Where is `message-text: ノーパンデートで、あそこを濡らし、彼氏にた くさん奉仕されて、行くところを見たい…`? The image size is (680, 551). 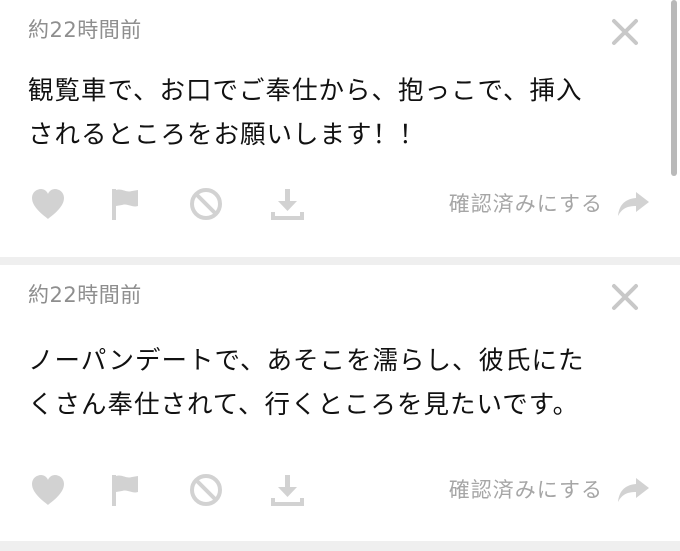 message-text: ノーパンデートで、あそこを濡らし、彼氏にた くさん奉仕されて、行くところを見たい… is located at coordinates (338, 383).